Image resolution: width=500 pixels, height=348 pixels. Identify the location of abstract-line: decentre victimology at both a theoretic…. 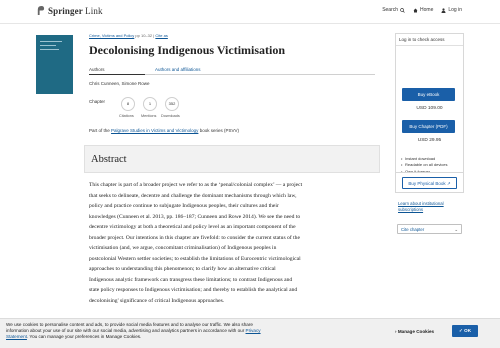
(192, 227).